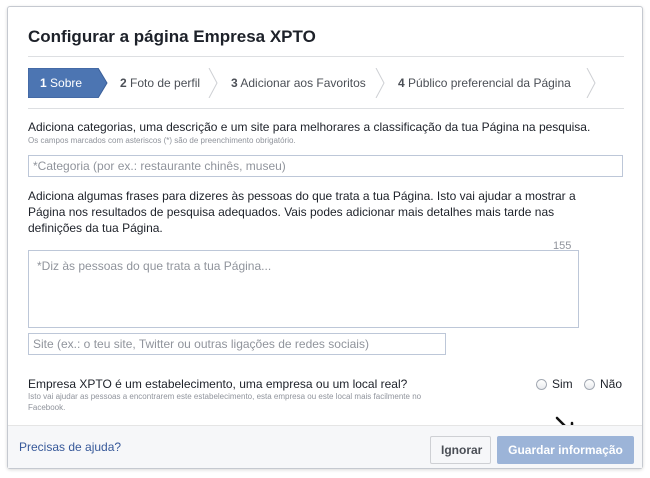 This screenshot has height=478, width=650. Describe the element at coordinates (303, 289) in the screenshot. I see `description-textarea` at that location.